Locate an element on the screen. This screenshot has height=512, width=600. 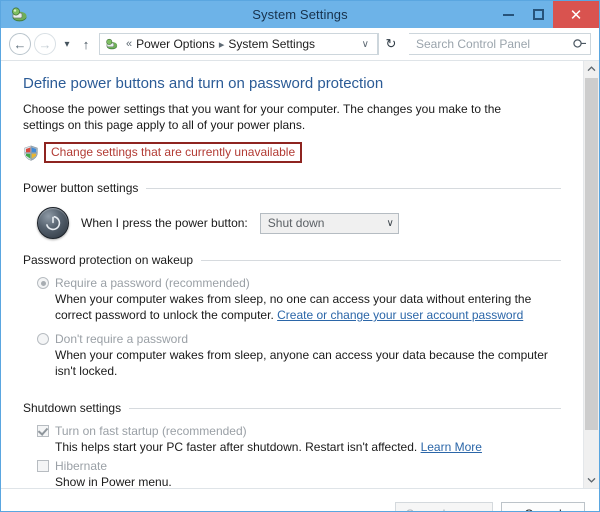
vertical-scrollbar is located at coordinates (591, 274).